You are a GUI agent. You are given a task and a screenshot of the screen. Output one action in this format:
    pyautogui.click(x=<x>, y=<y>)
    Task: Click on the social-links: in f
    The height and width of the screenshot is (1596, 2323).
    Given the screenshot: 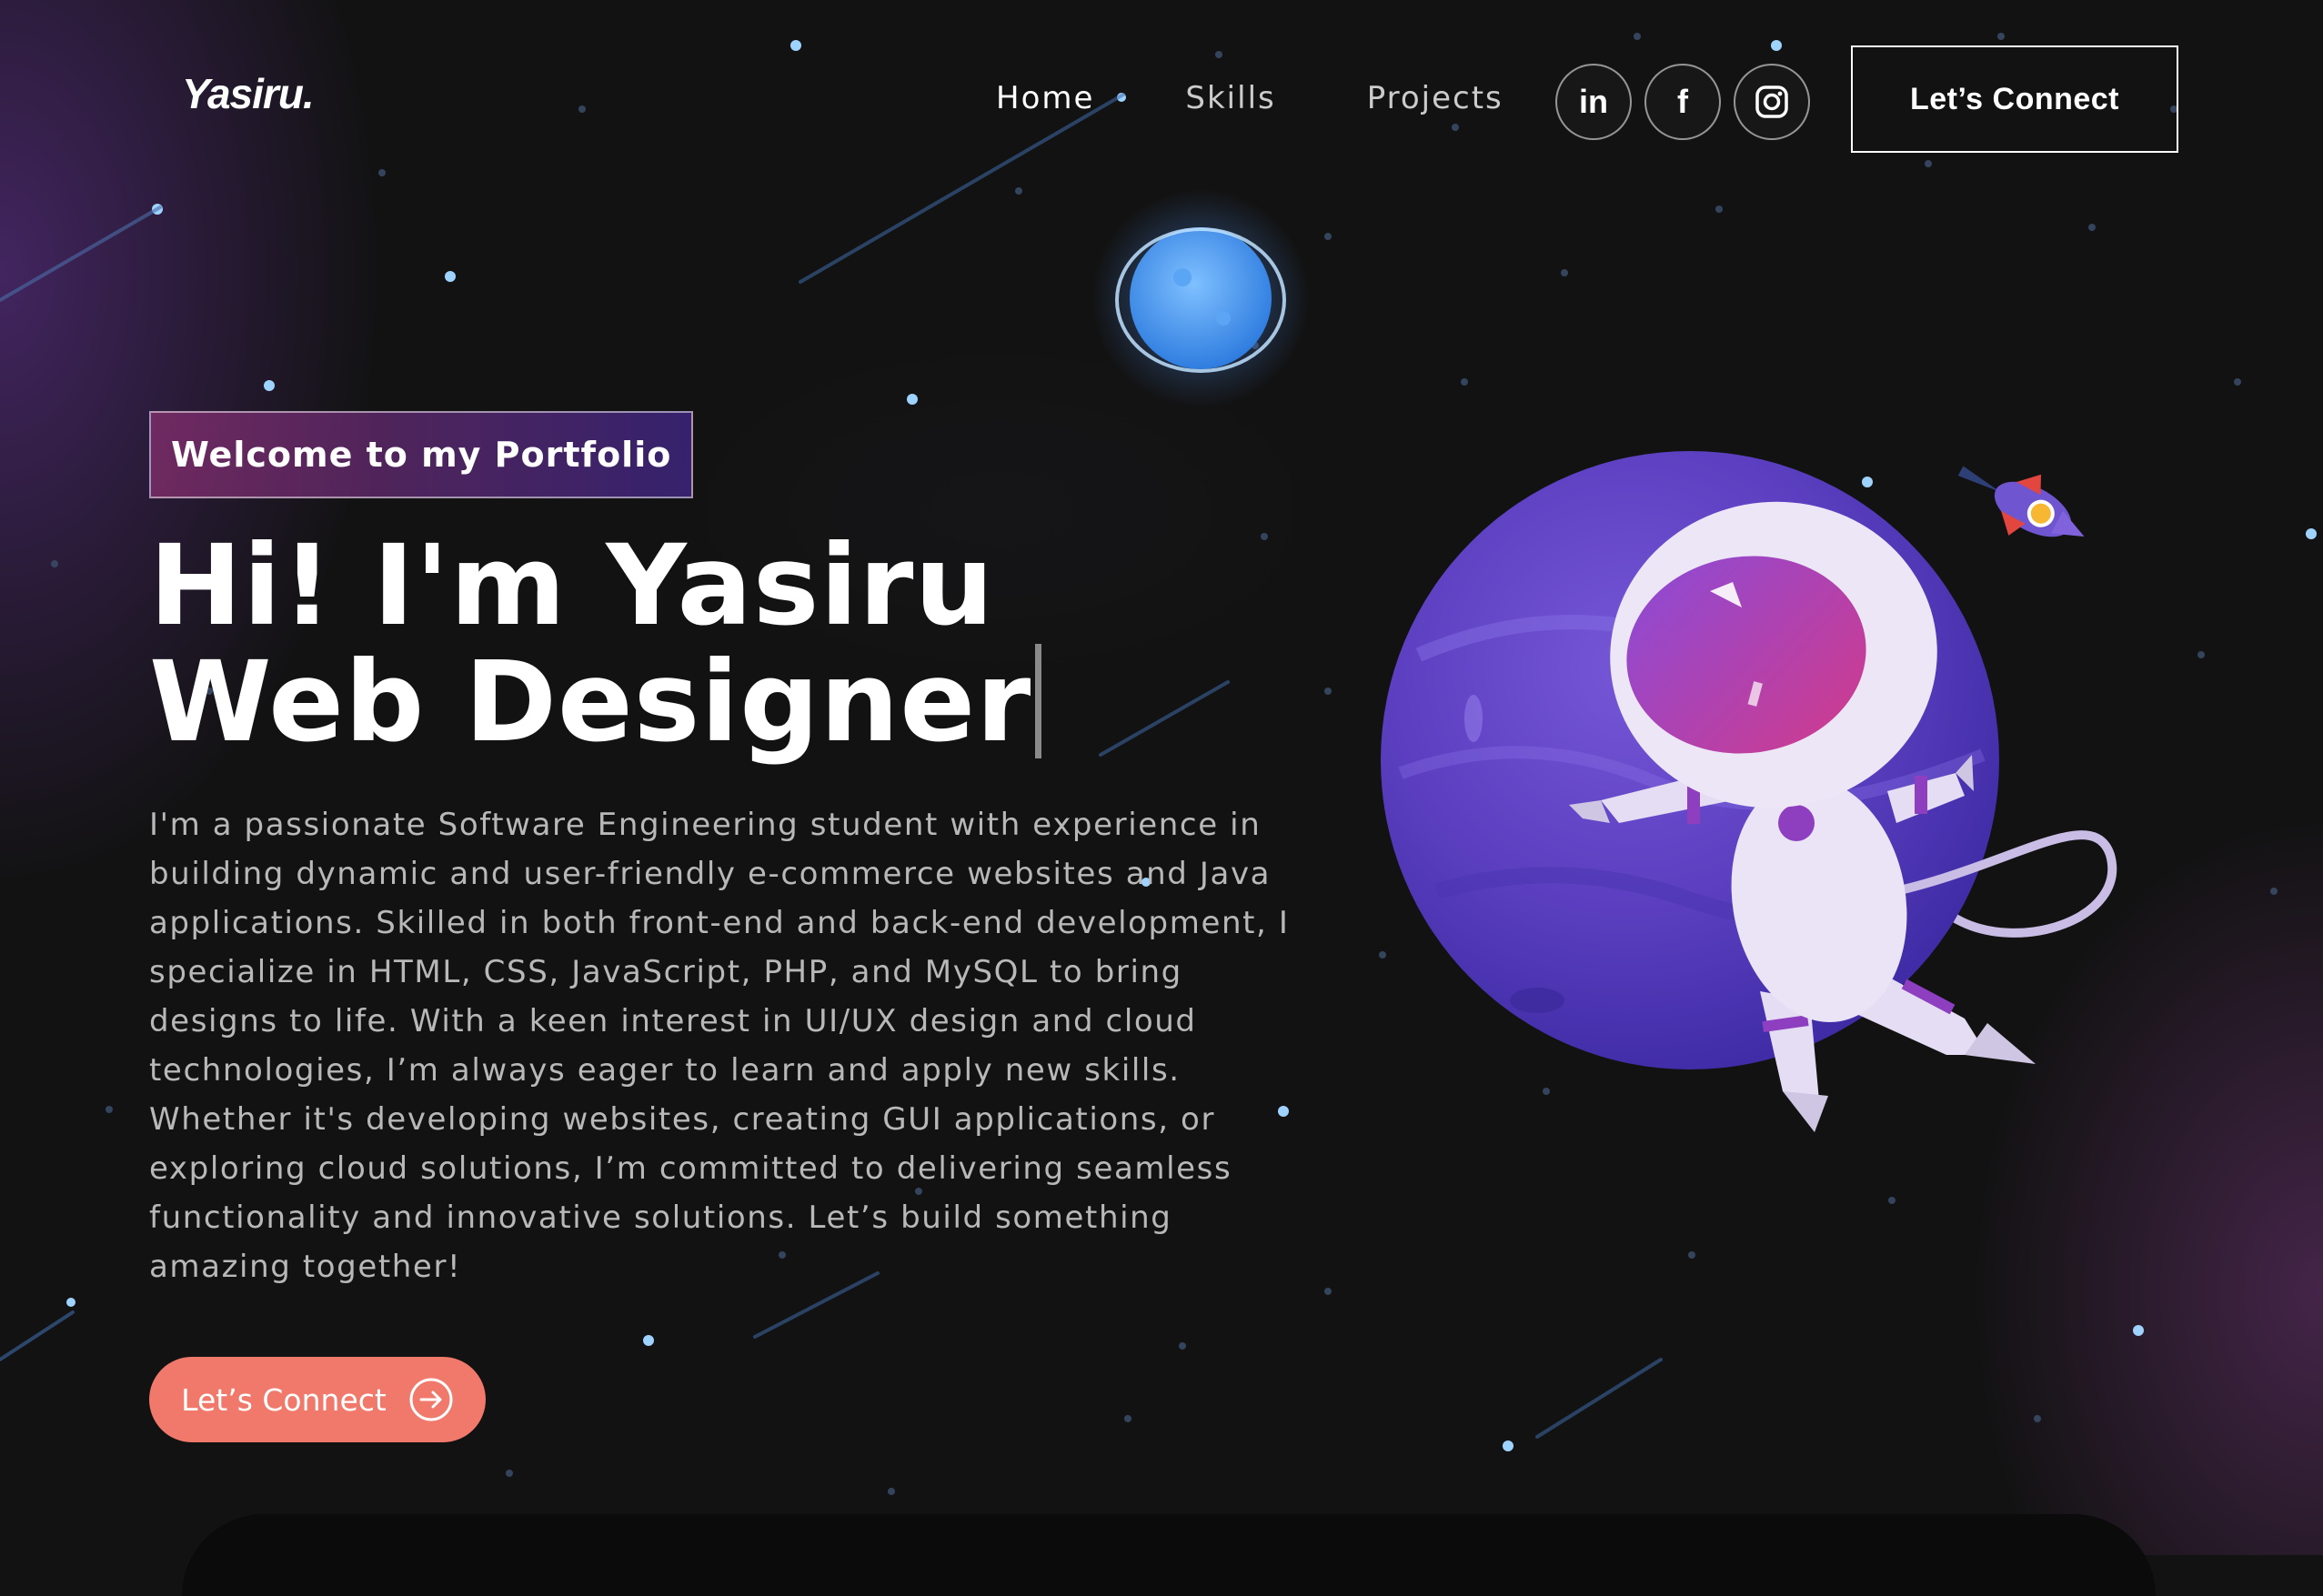 What is the action you would take?
    pyautogui.click(x=1682, y=102)
    